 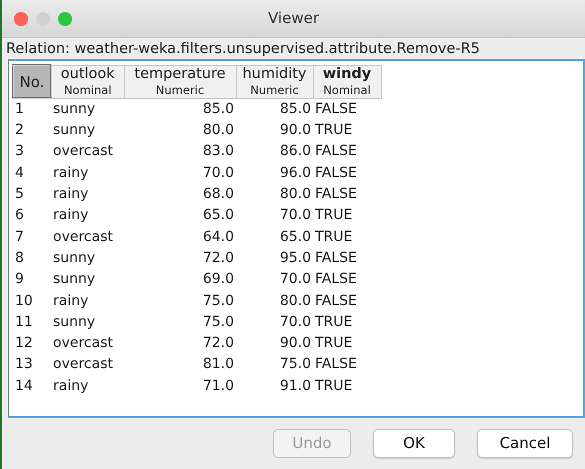 I want to click on row-number: 3, so click(x=19, y=151).